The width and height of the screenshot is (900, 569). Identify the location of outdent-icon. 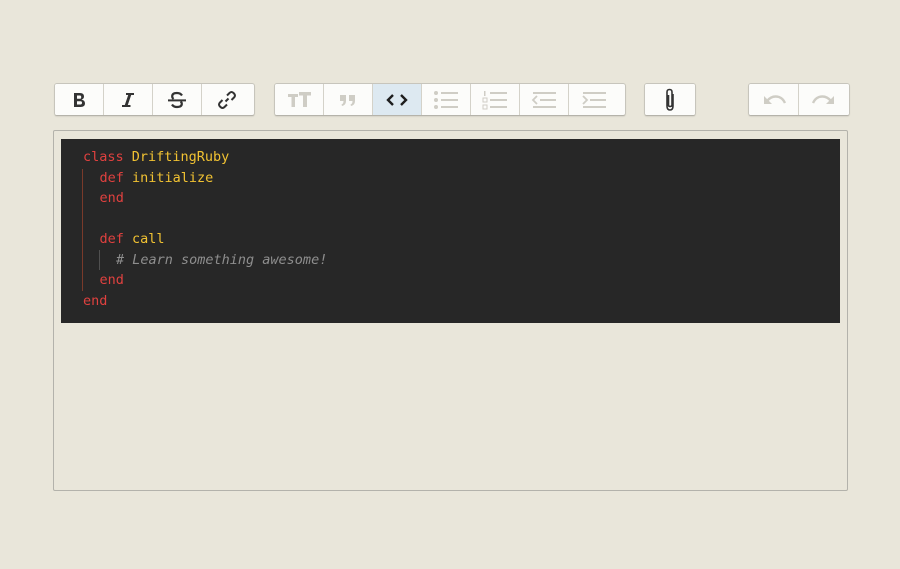
(543, 99).